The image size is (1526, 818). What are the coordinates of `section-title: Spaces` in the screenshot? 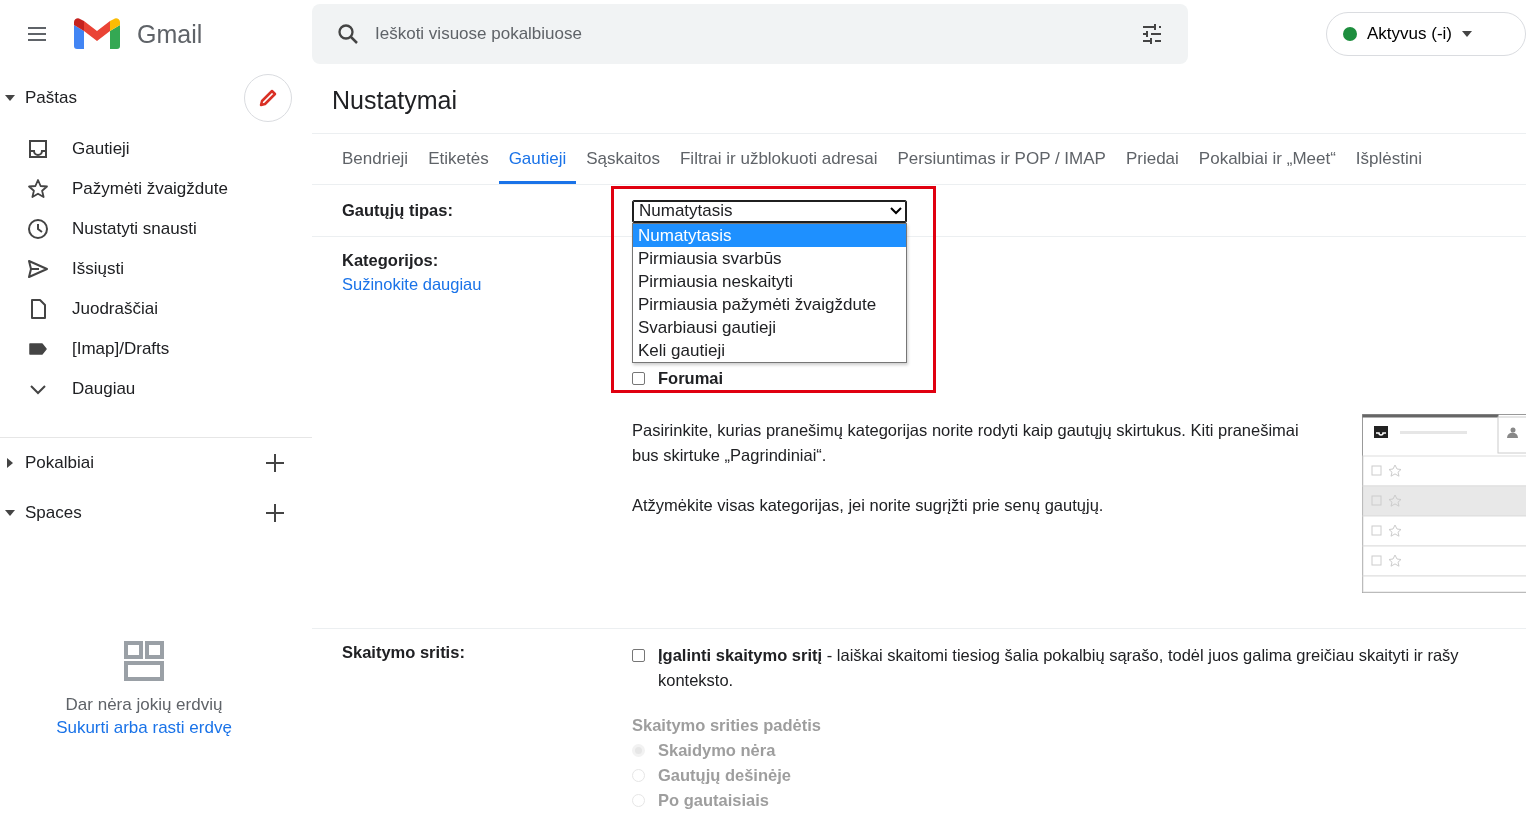 It's located at (145, 513).